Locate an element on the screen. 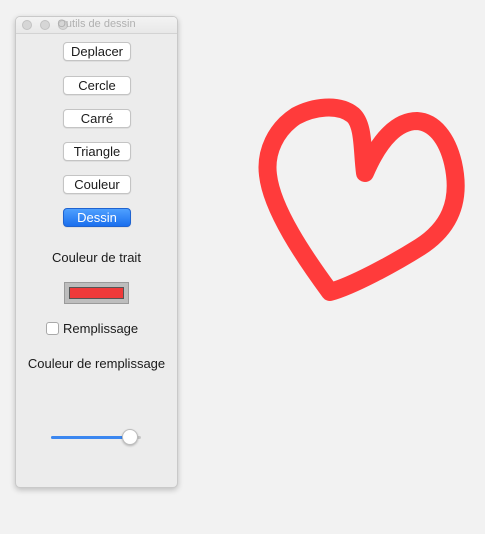  tool-button-couleur: Couleur is located at coordinates (97, 184).